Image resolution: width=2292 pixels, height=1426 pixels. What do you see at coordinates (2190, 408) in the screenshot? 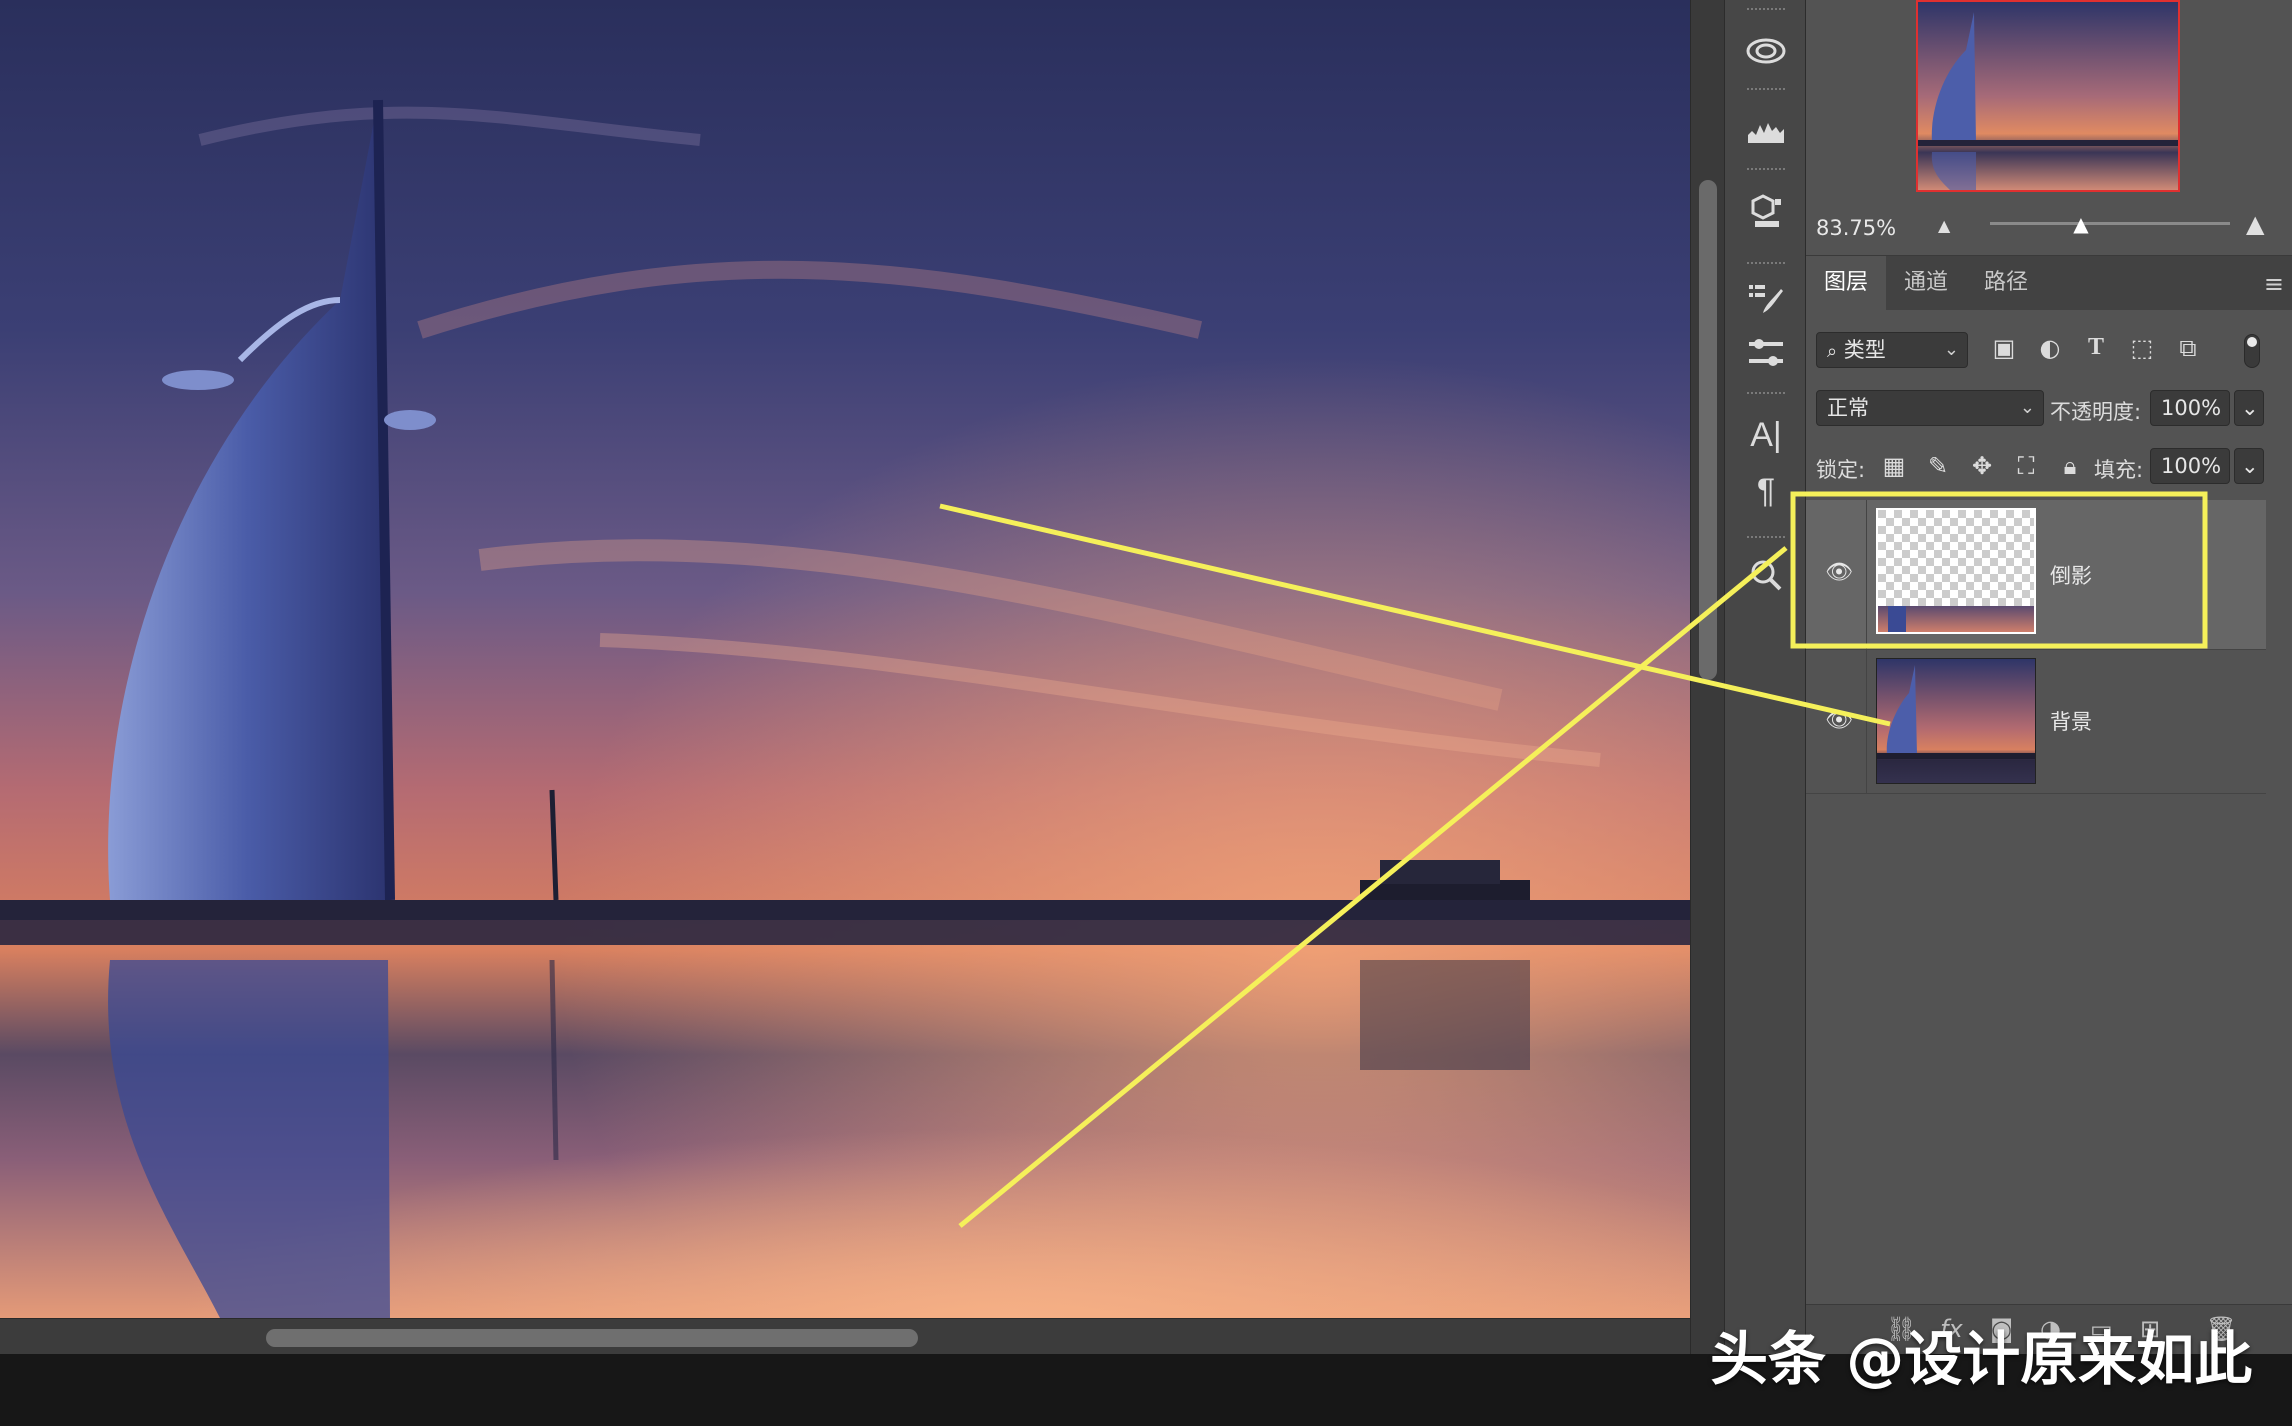
I see `opacity-input: 100%` at bounding box center [2190, 408].